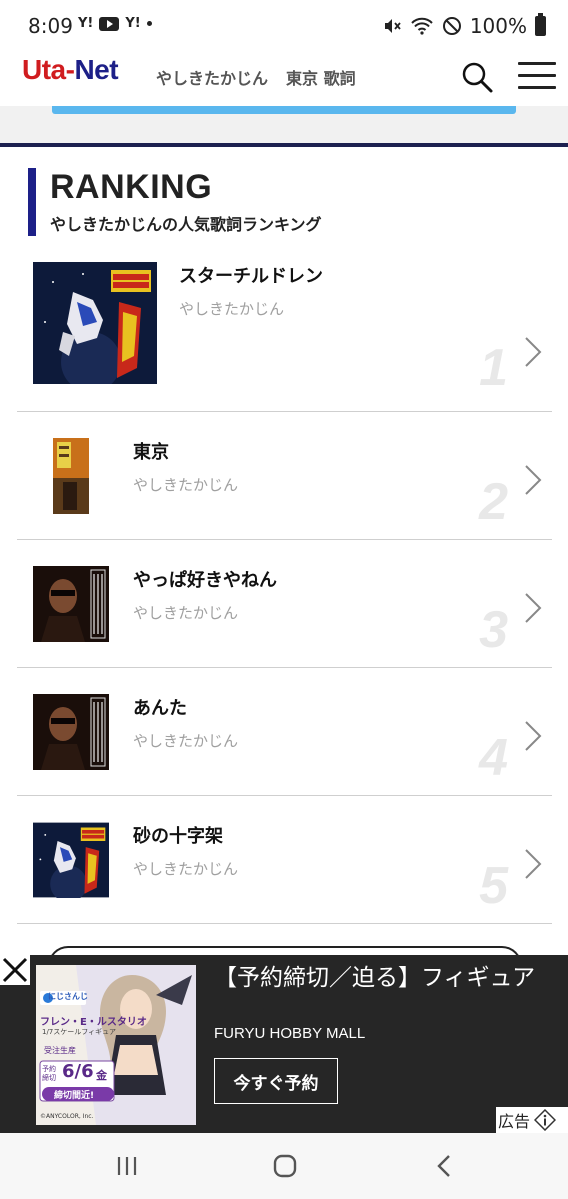 The width and height of the screenshot is (568, 1199). I want to click on ad-image-scale: 1/7スケールフィギュア, so click(79, 1032).